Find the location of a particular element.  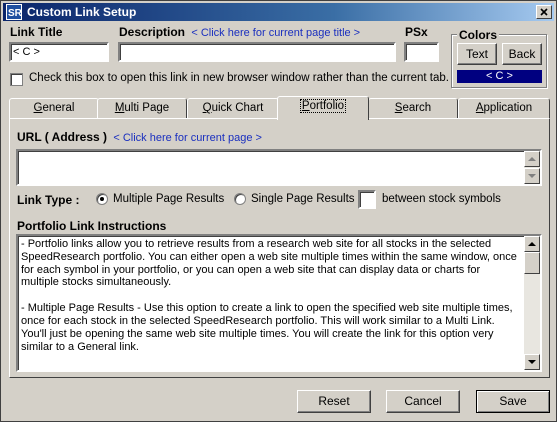

close-icon is located at coordinates (544, 12).